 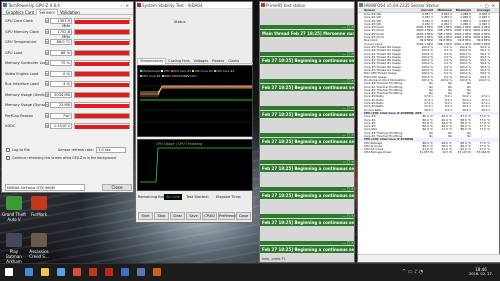 I want to click on stability-button-close: Close, so click(x=243, y=216).